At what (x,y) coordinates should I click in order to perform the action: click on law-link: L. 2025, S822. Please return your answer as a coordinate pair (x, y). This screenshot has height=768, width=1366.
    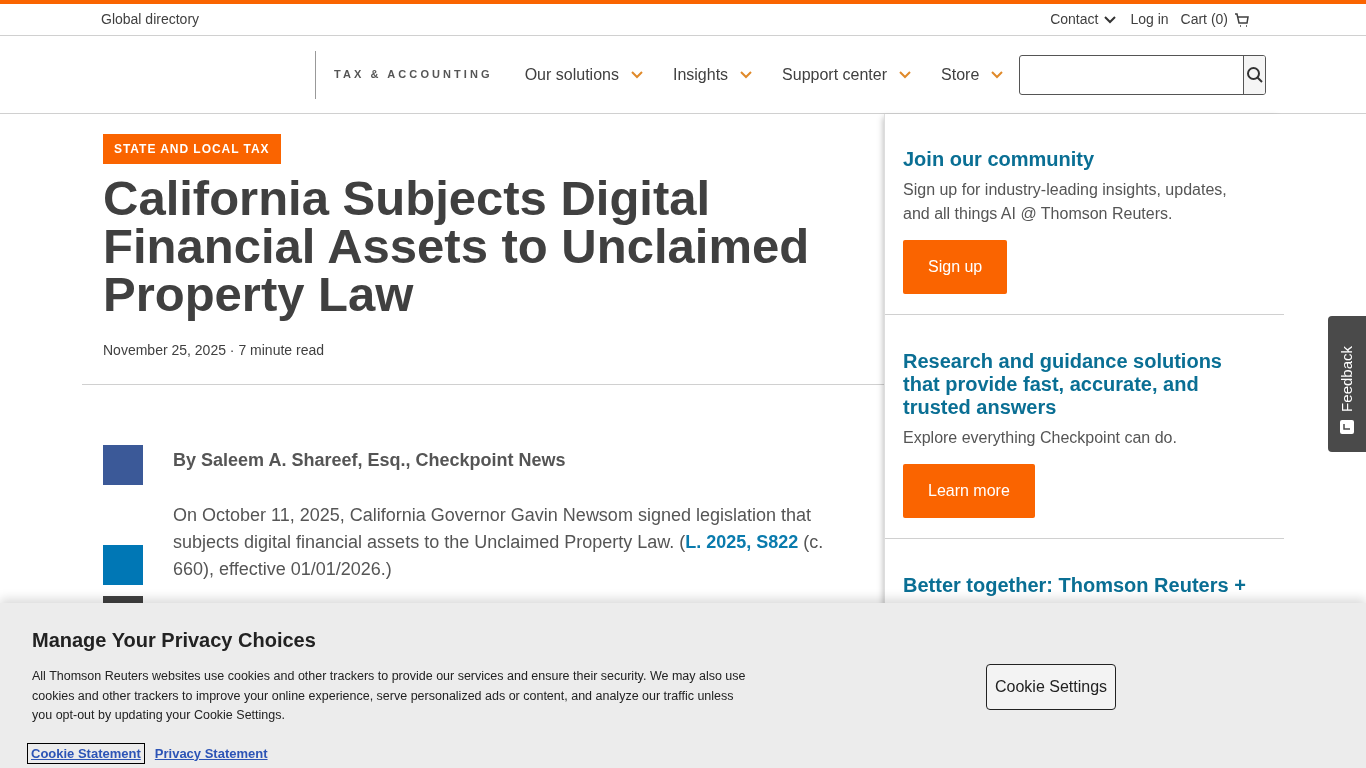
    Looking at the image, I should click on (742, 542).